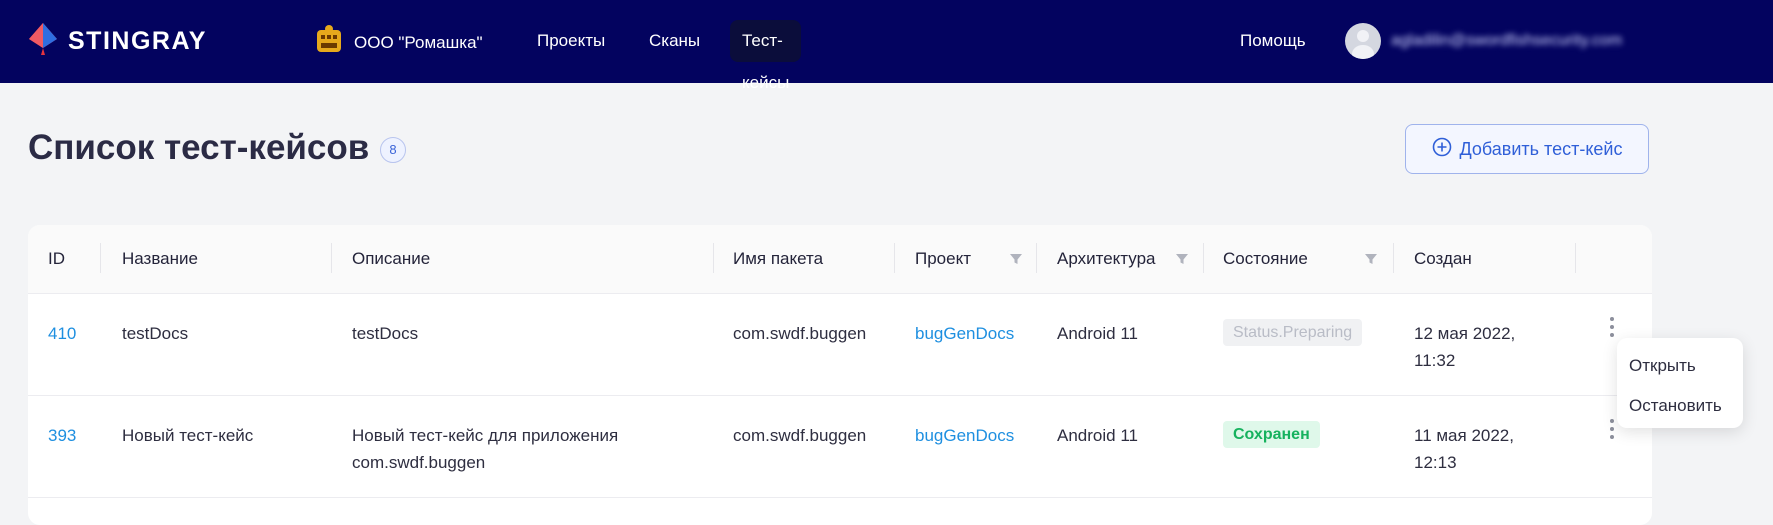  I want to click on brand-logo: STINGRAY, so click(117, 41).